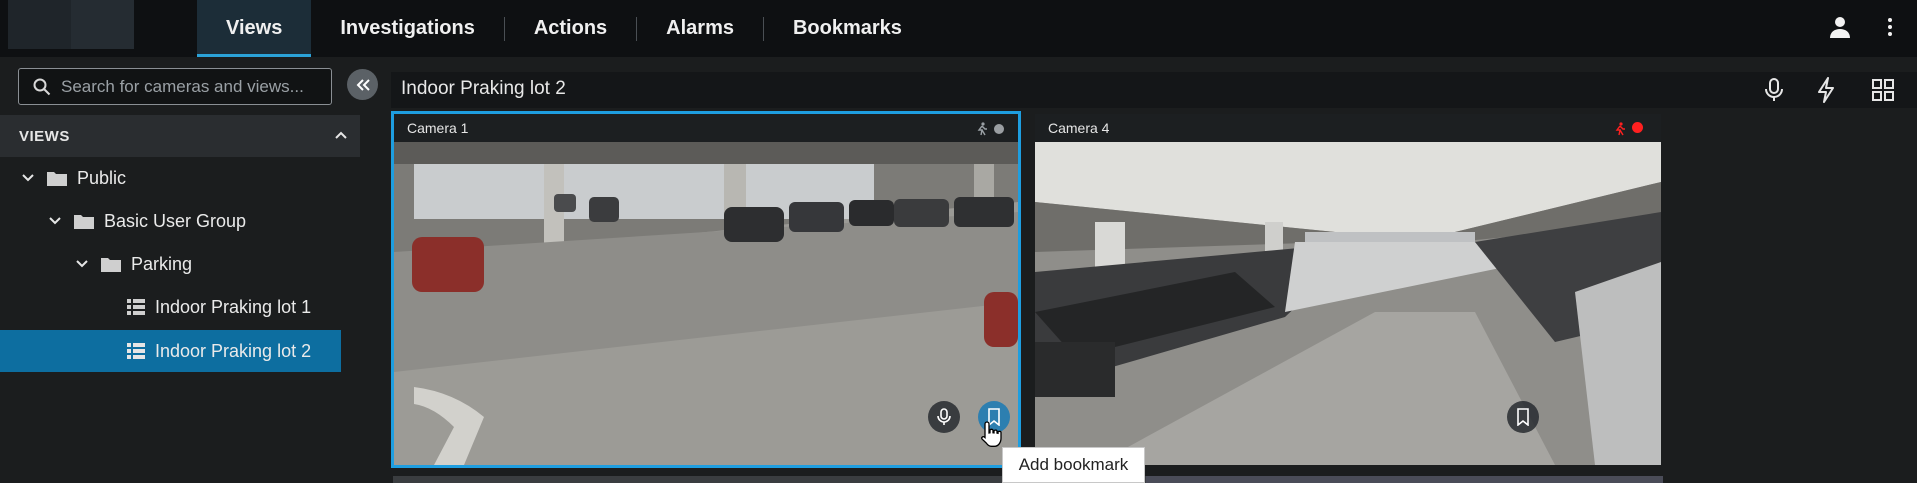  I want to click on camera-name: Camera 4, so click(1079, 128).